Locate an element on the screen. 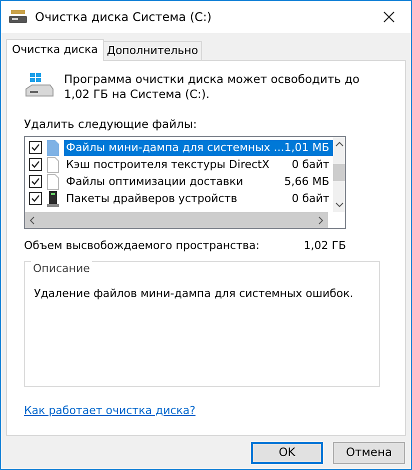  intro-text: Программа очистки диска может освободить до 1,02 ГБ на Система (C:). is located at coordinates (212, 87).